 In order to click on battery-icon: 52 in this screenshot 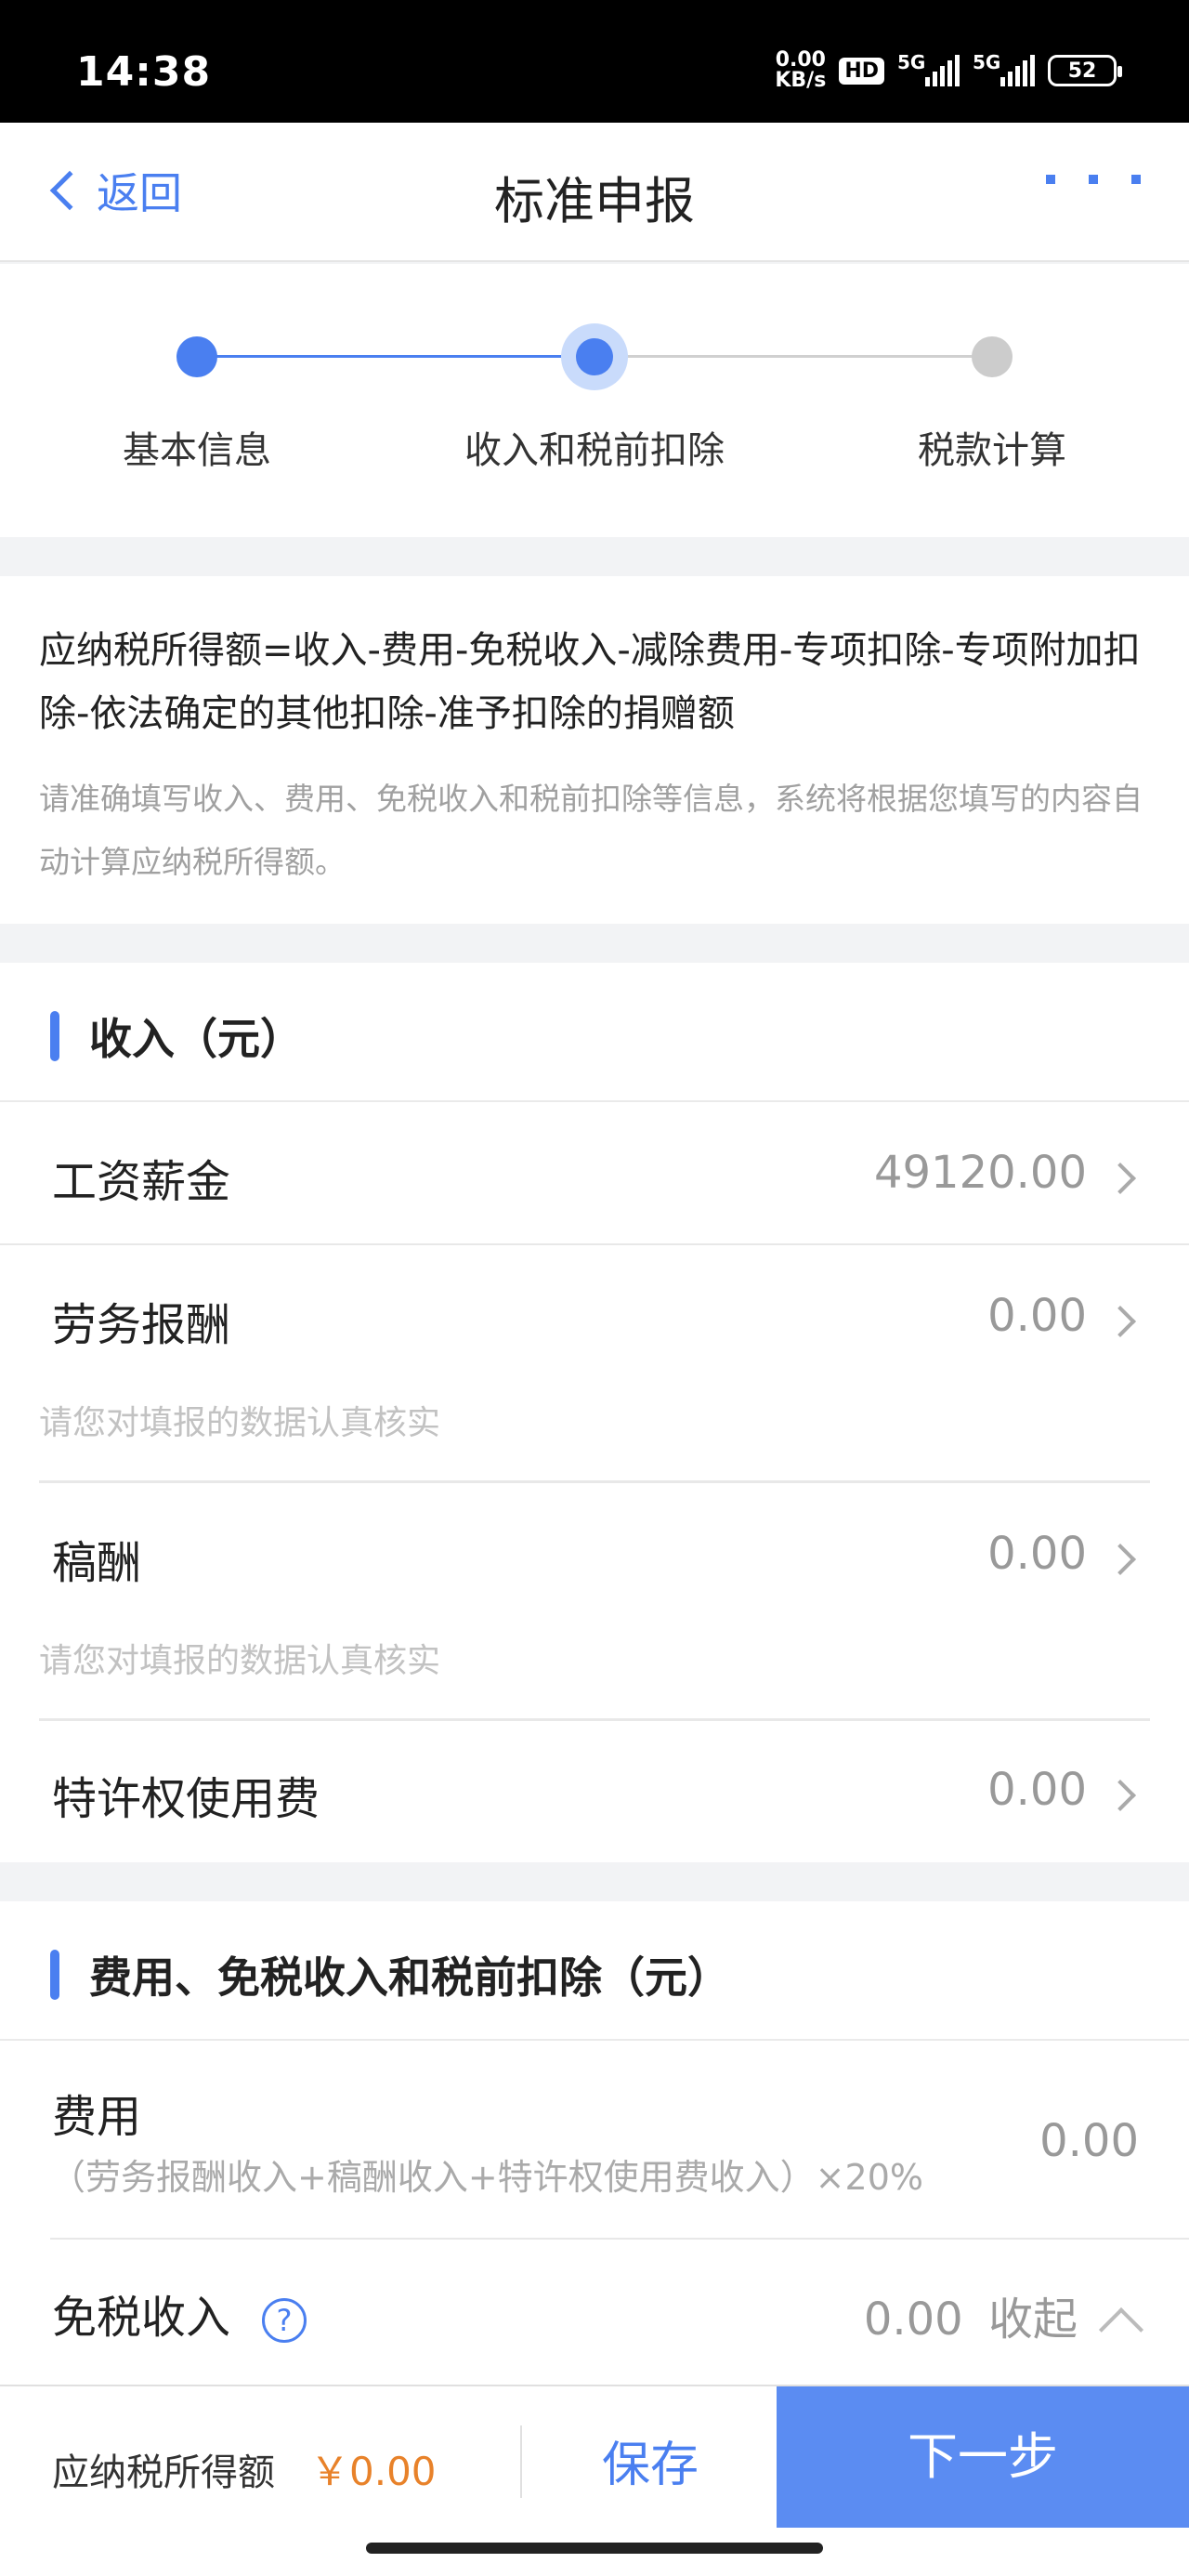, I will do `click(1085, 70)`.